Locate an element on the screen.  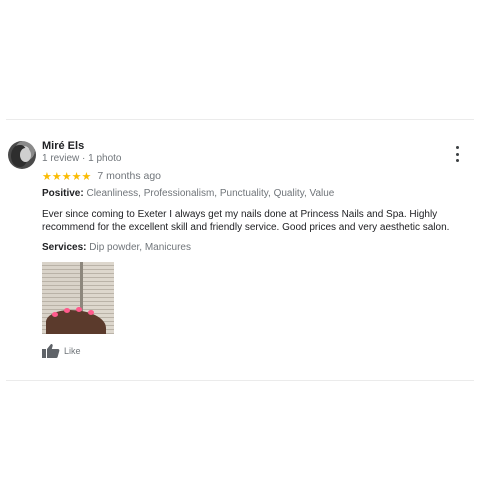
rating-row: ★ ★ ★ ★ ★ 7 months ago is located at coordinates (101, 176).